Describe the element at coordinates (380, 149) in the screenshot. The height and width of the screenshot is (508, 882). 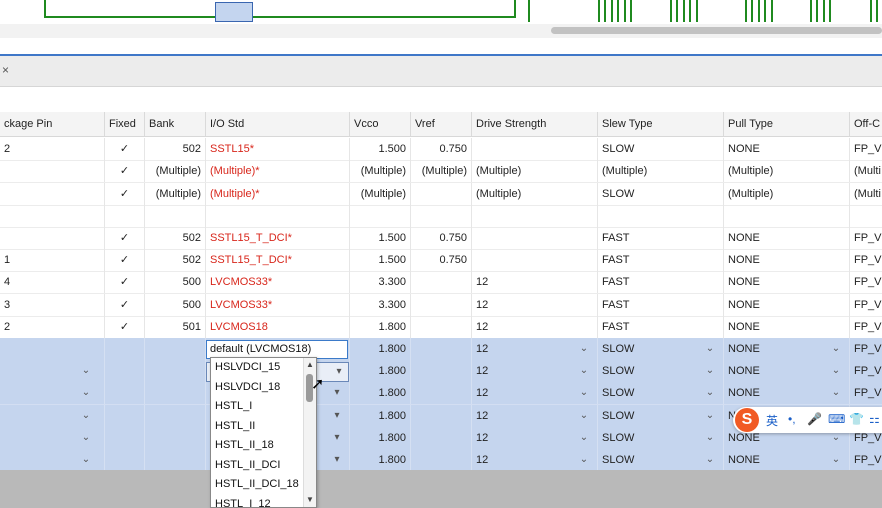
I see `cell-vcco: 1.500` at that location.